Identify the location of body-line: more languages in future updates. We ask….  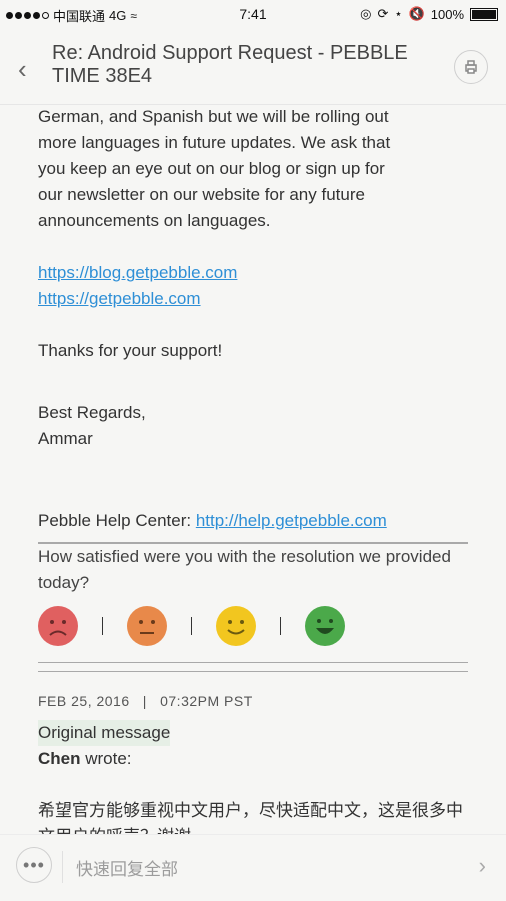
(214, 142).